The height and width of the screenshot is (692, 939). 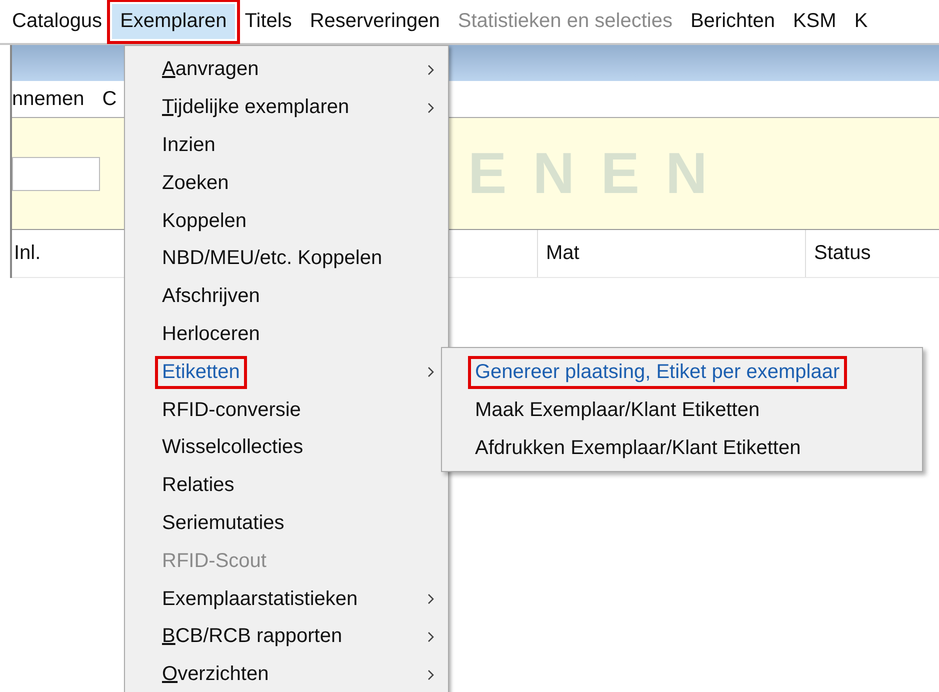 I want to click on menu-bar-item: Berichten, so click(x=732, y=21).